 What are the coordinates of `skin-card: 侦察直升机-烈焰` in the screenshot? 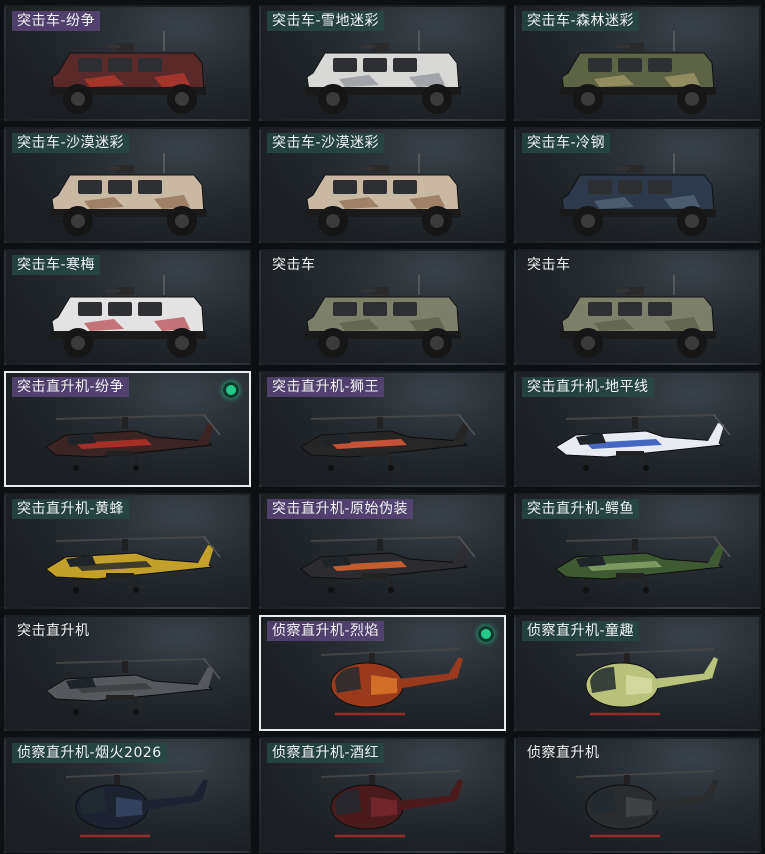 It's located at (382, 673).